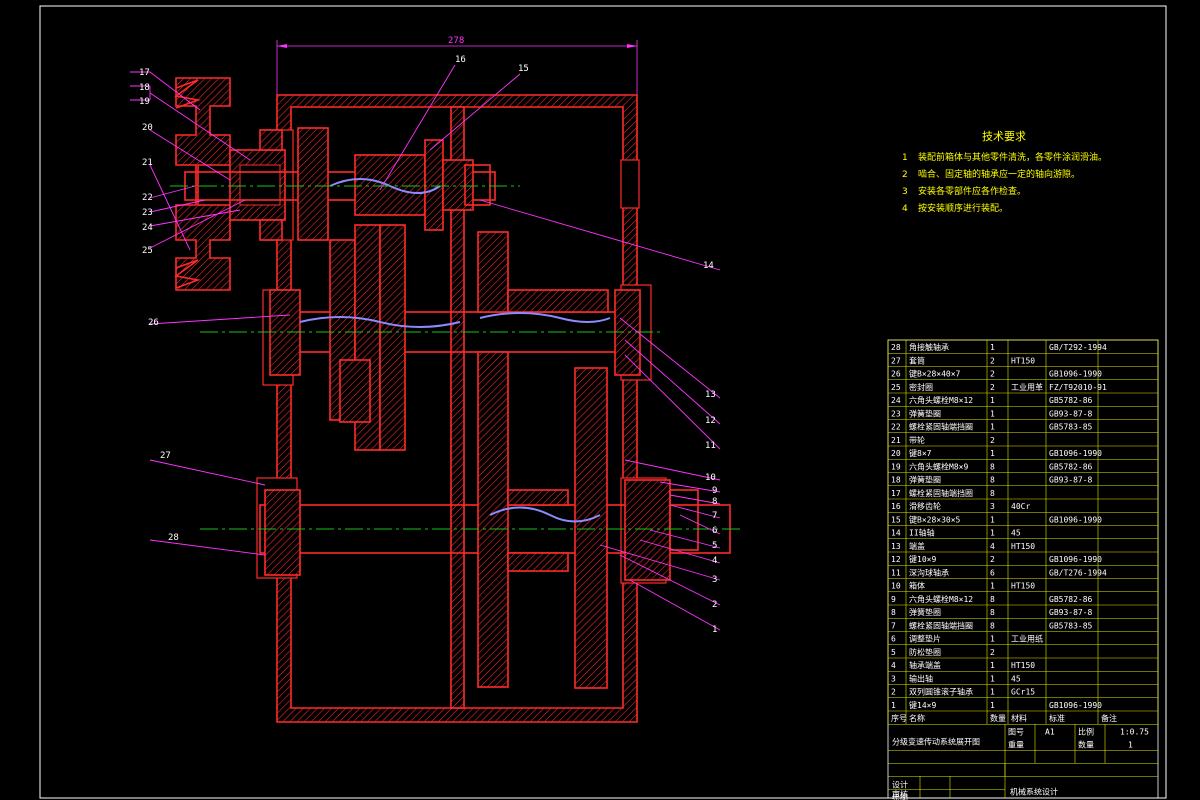 Image resolution: width=1200 pixels, height=800 pixels. What do you see at coordinates (710, 478) in the screenshot?
I see `callout-10: 10` at bounding box center [710, 478].